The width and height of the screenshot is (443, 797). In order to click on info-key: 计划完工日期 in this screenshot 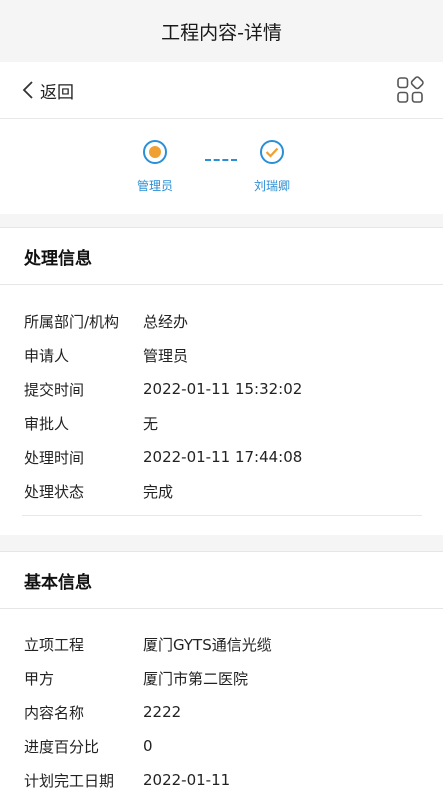, I will do `click(69, 780)`.